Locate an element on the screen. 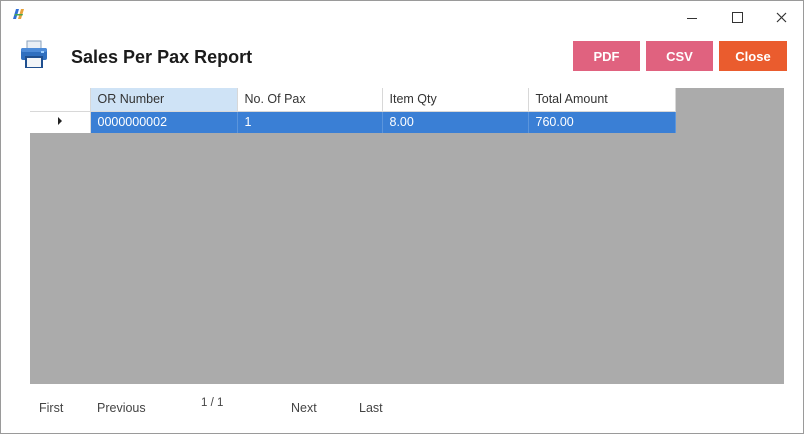  maximize-button is located at coordinates (737, 17).